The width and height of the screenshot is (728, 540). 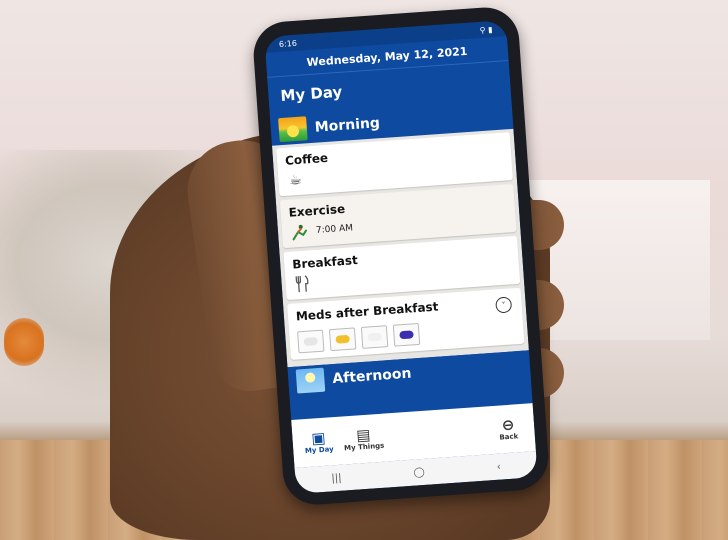 I want to click on nav-my-things: ▤ My Things, so click(x=364, y=439).